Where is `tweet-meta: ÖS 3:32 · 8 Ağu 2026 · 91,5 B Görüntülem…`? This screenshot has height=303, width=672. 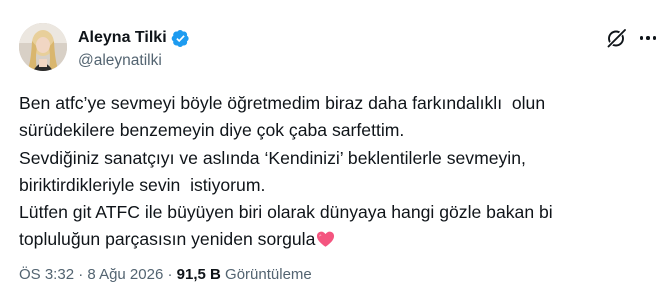 tweet-meta: ÖS 3:32 · 8 Ağu 2026 · 91,5 B Görüntülem… is located at coordinates (165, 275).